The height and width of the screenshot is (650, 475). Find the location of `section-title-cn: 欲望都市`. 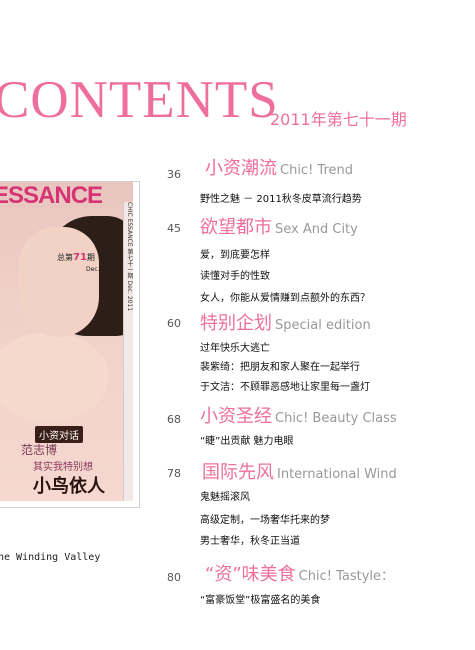

section-title-cn: 欲望都市 is located at coordinates (236, 227).